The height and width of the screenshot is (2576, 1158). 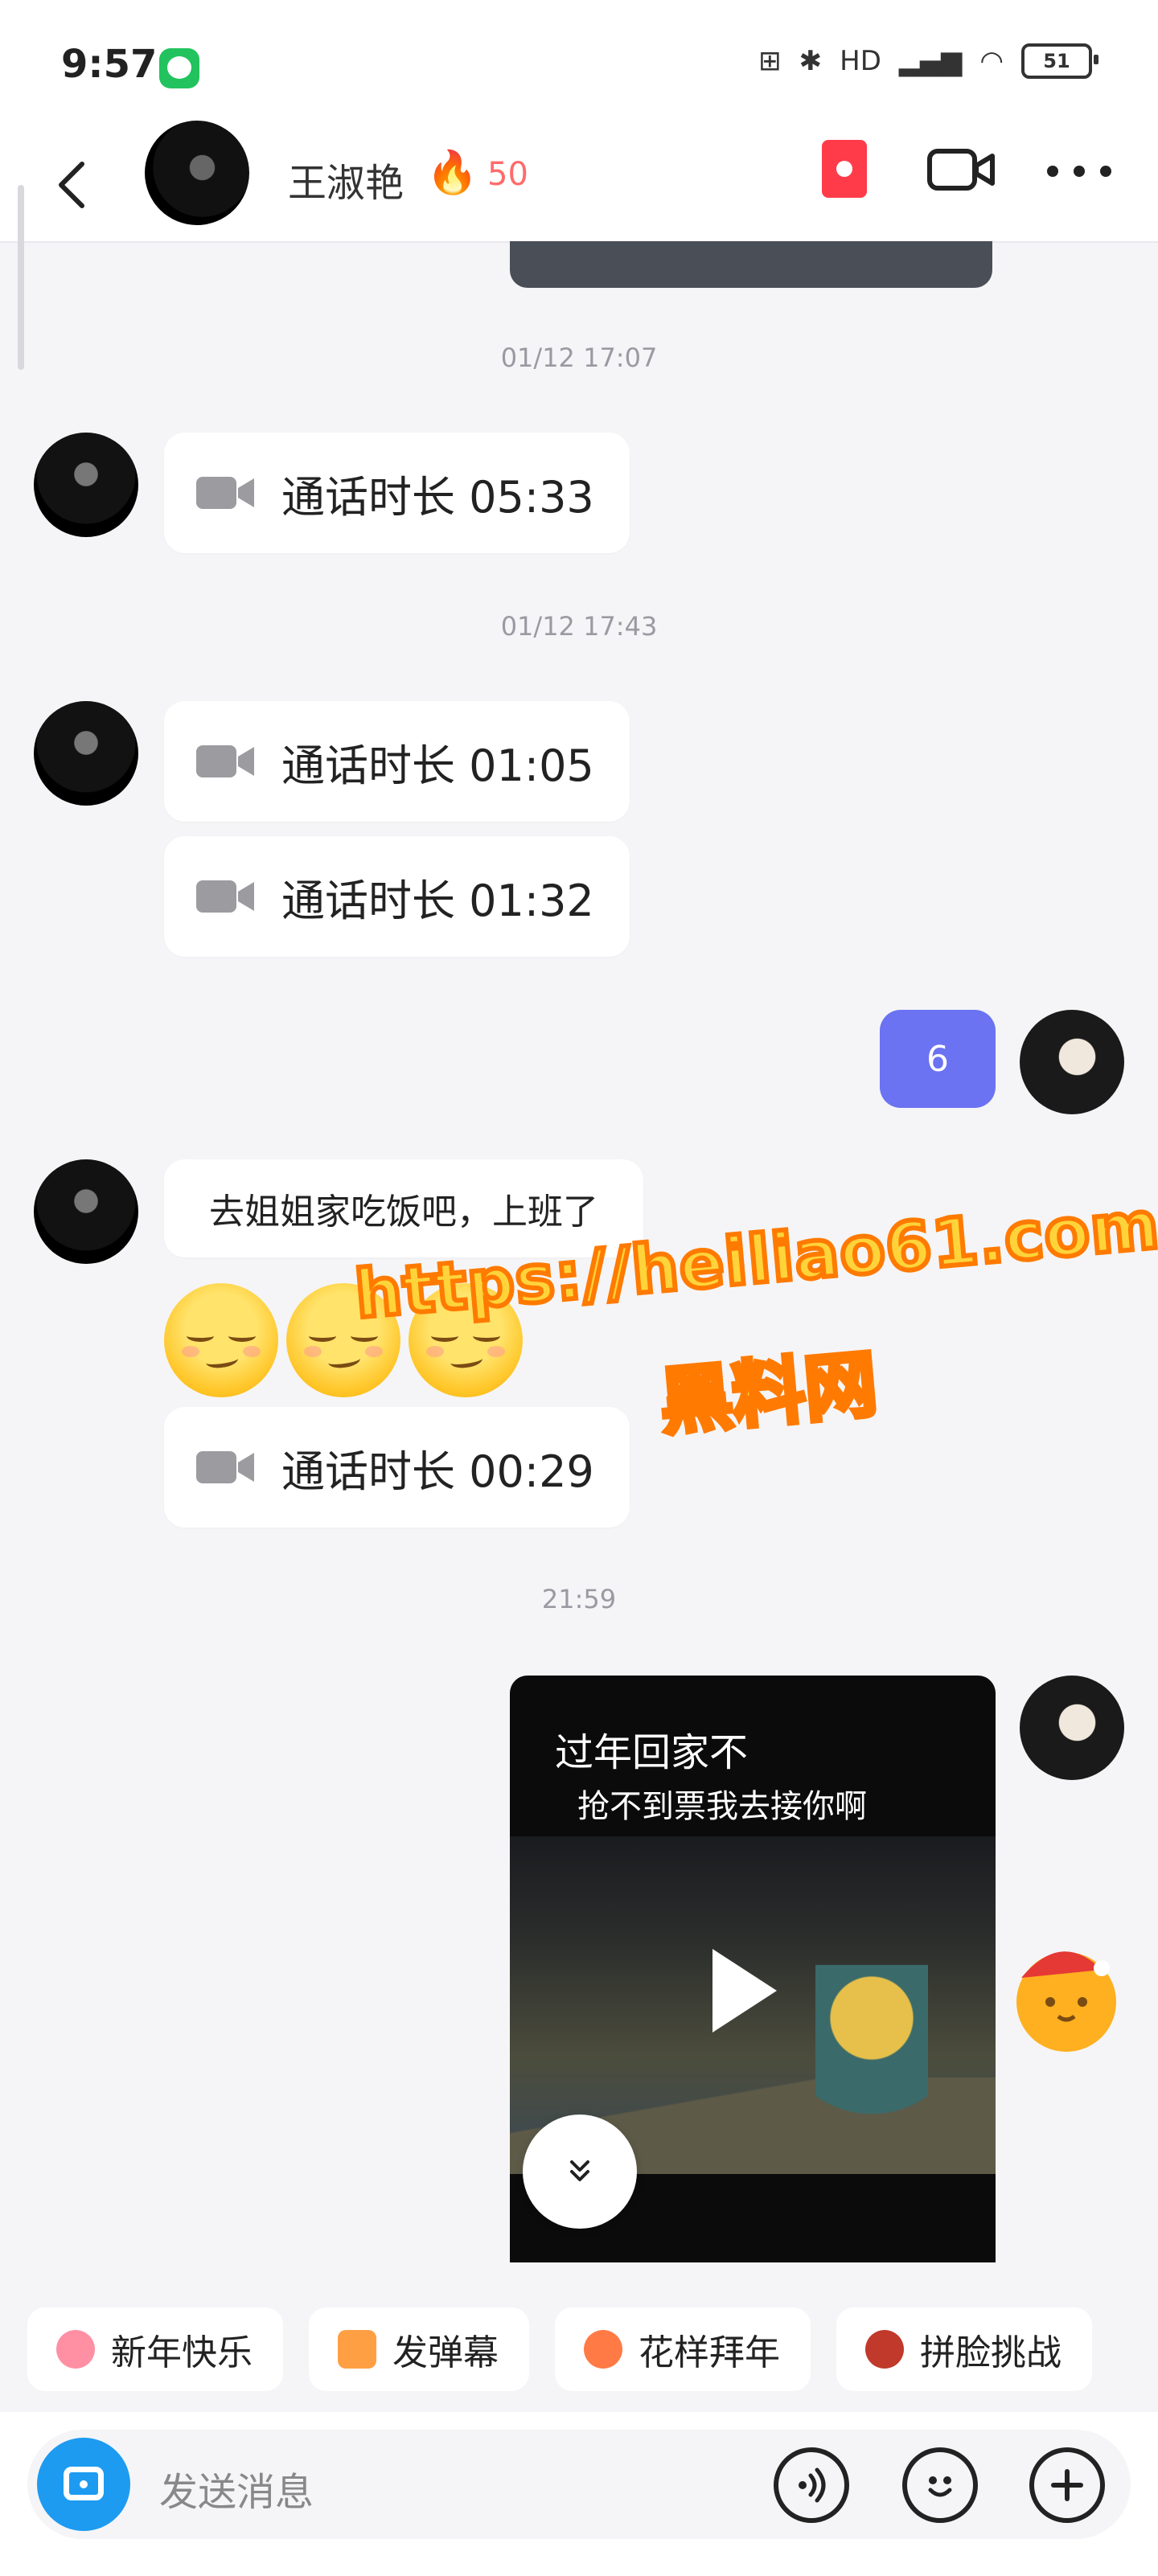 I want to click on back-icon, so click(x=74, y=185).